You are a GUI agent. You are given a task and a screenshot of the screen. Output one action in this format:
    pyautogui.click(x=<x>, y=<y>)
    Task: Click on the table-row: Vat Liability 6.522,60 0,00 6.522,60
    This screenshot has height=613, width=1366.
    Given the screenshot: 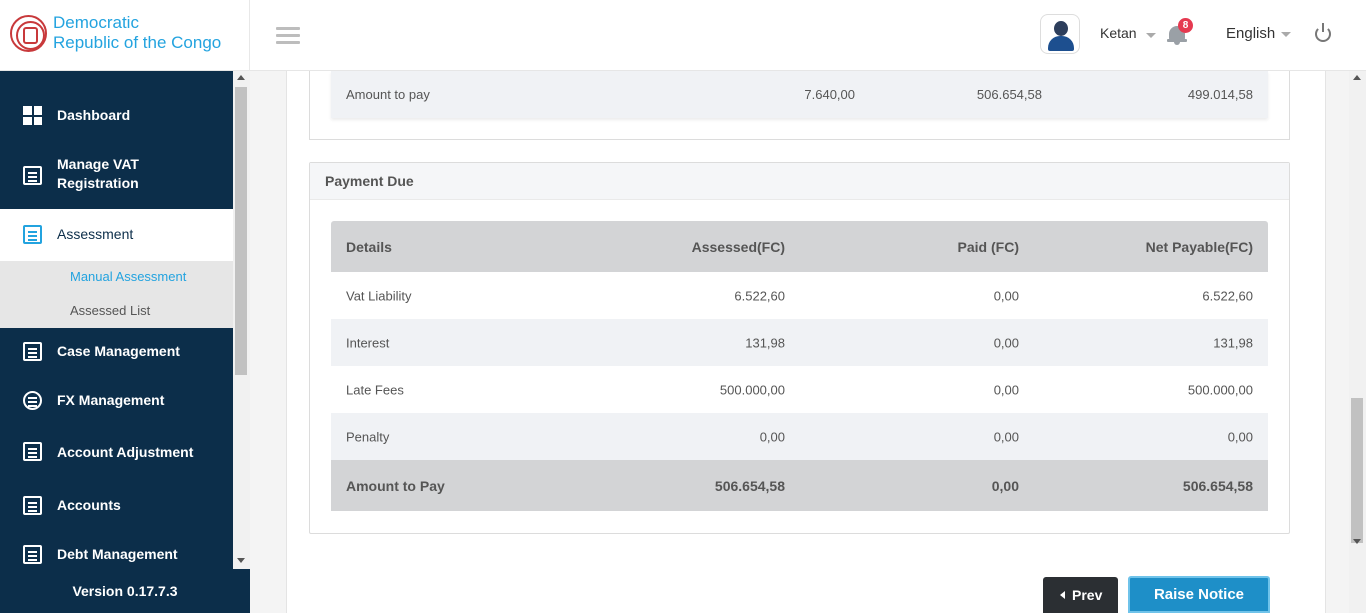 What is the action you would take?
    pyautogui.click(x=799, y=295)
    